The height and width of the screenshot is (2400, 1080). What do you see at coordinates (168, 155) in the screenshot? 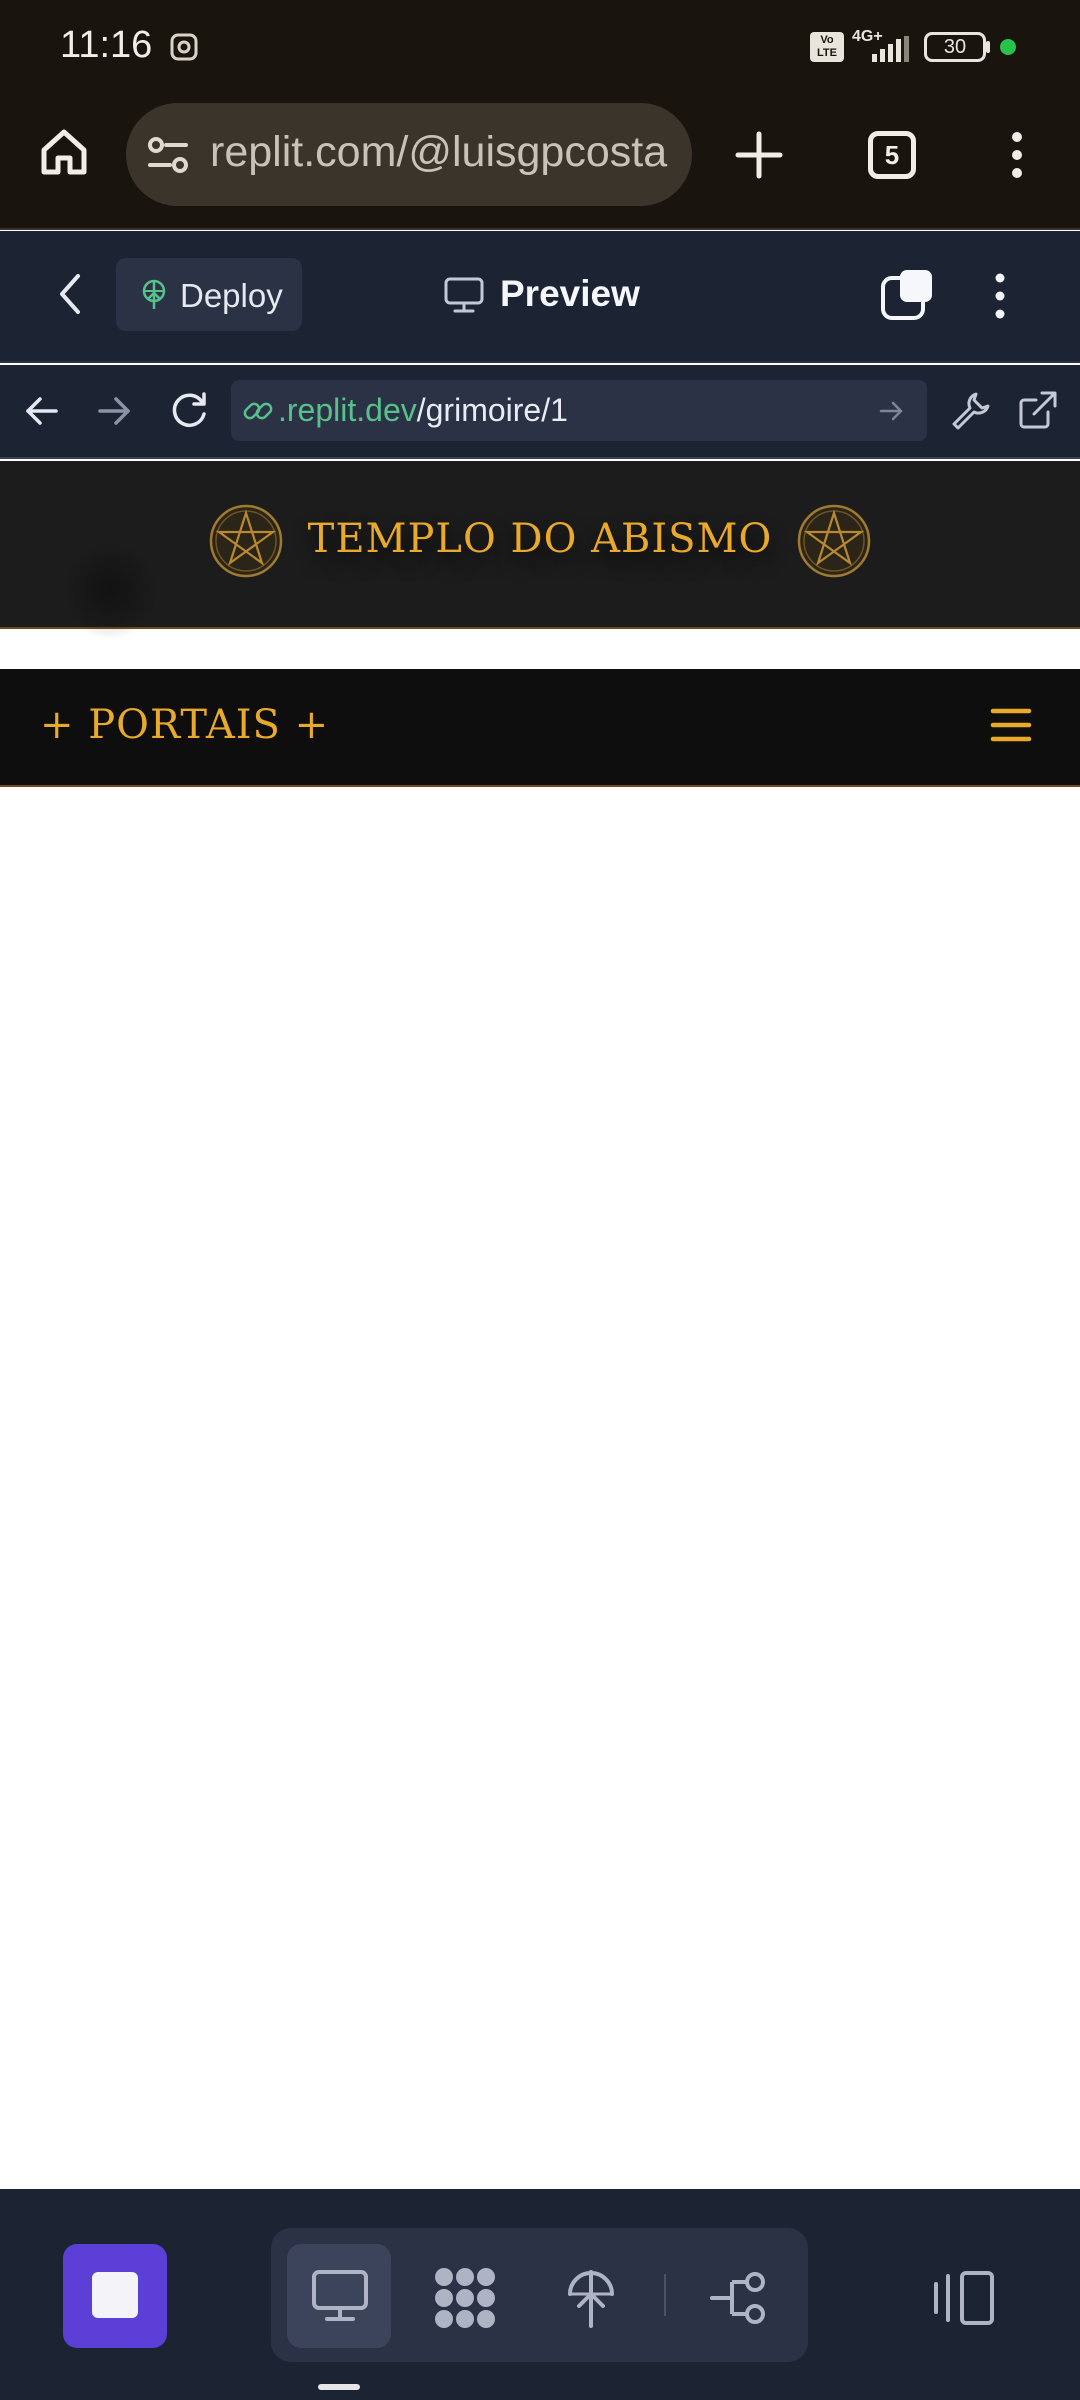
I see `tune-icon` at bounding box center [168, 155].